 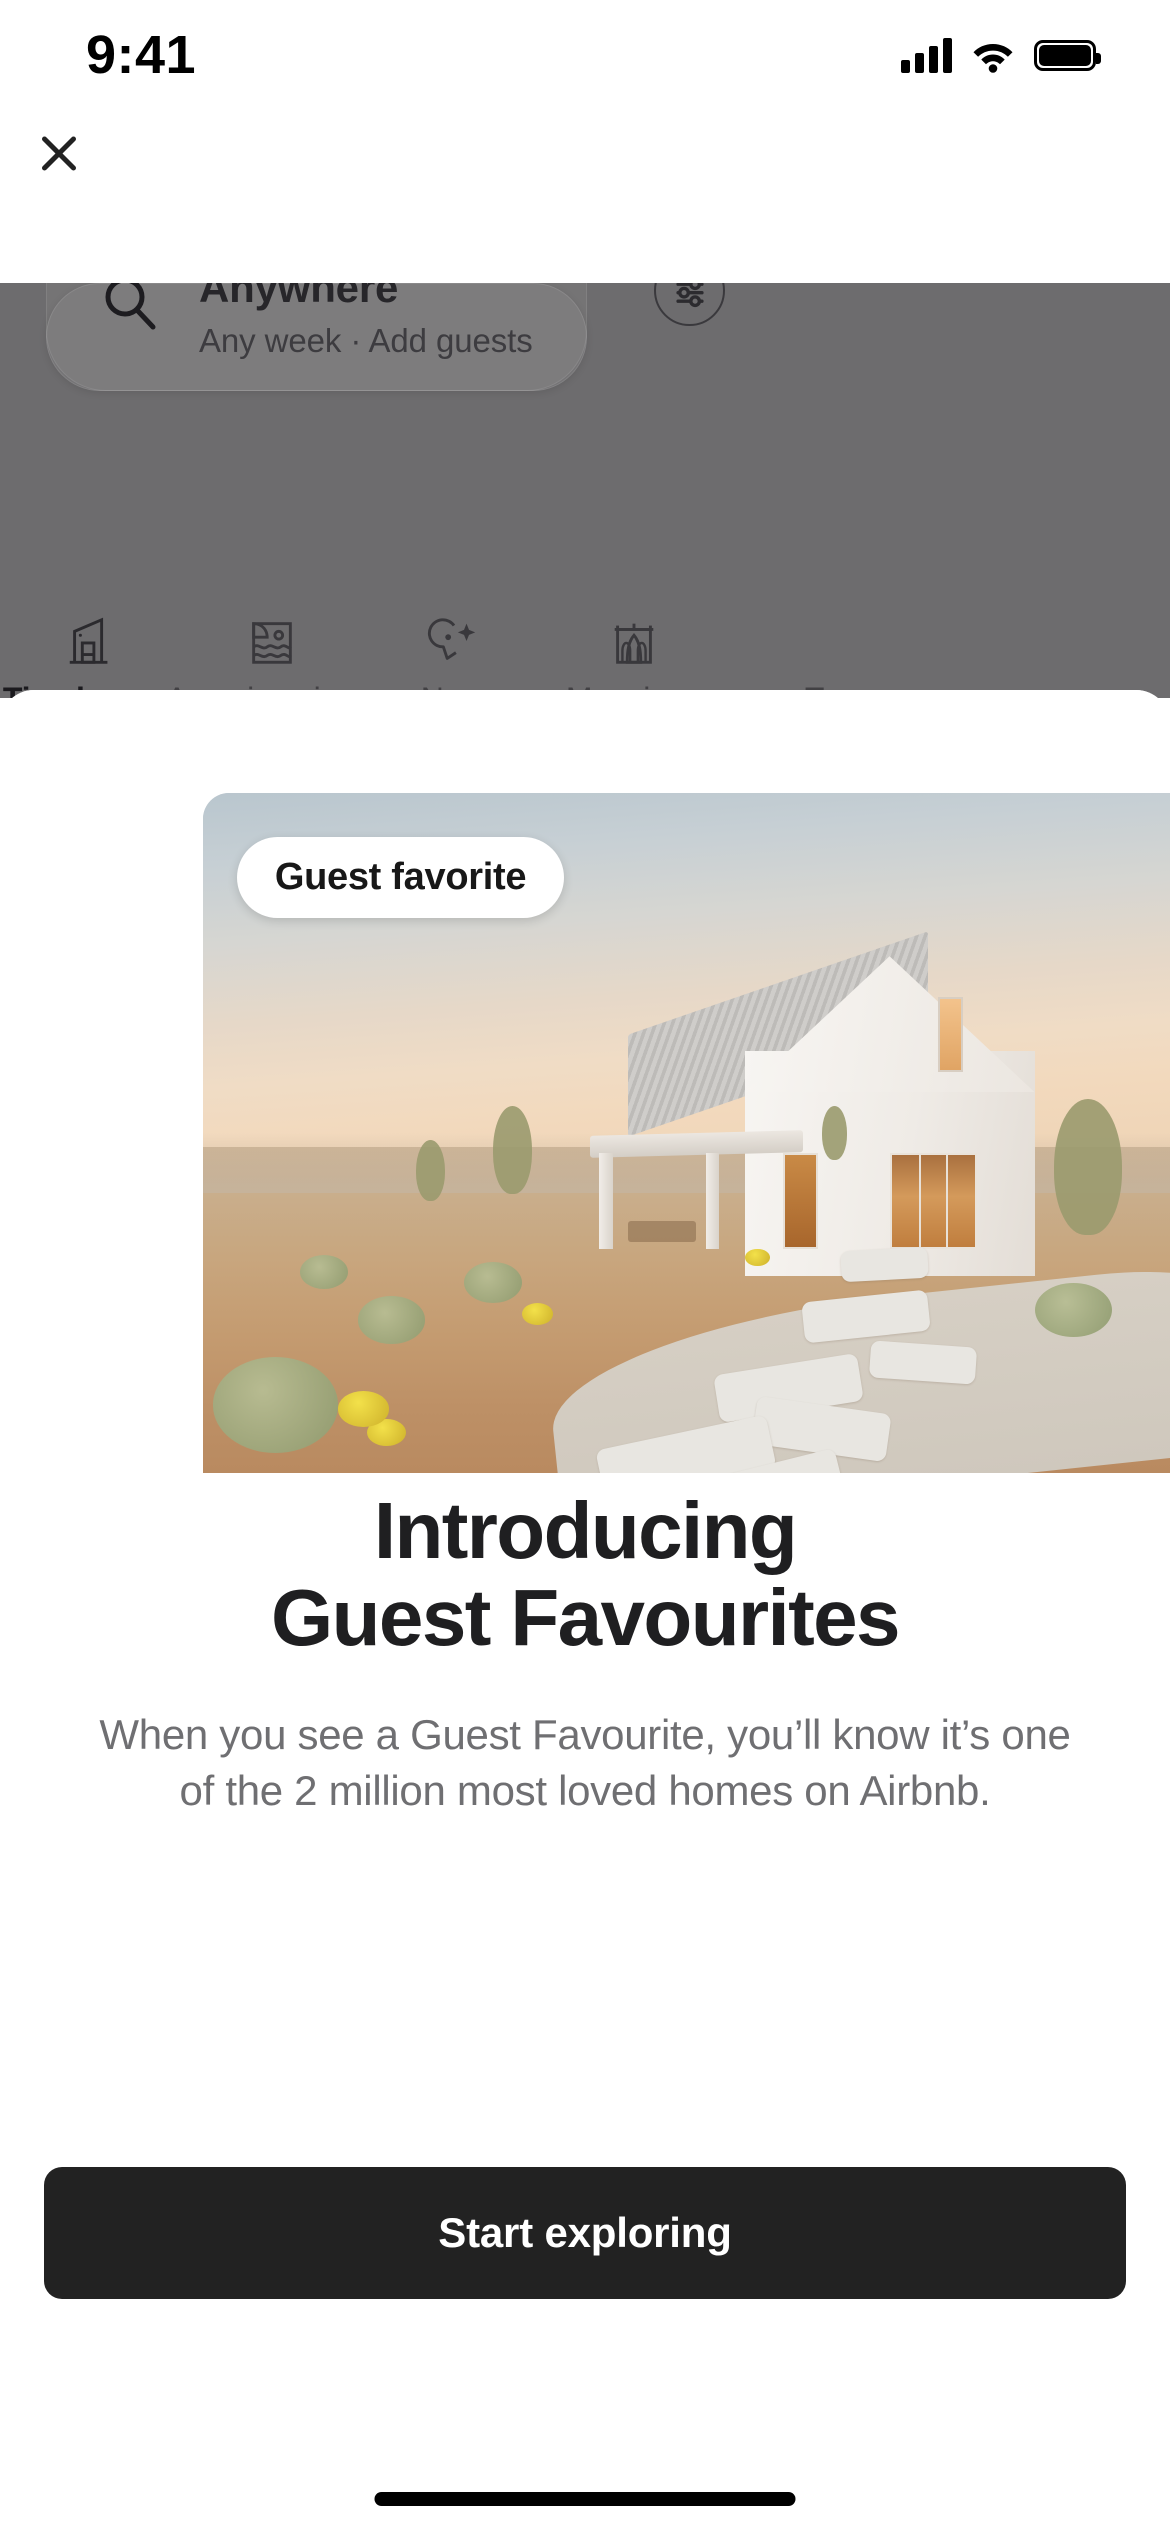 I want to click on category-tab-amazing-views: Amazing views, so click(x=271, y=655).